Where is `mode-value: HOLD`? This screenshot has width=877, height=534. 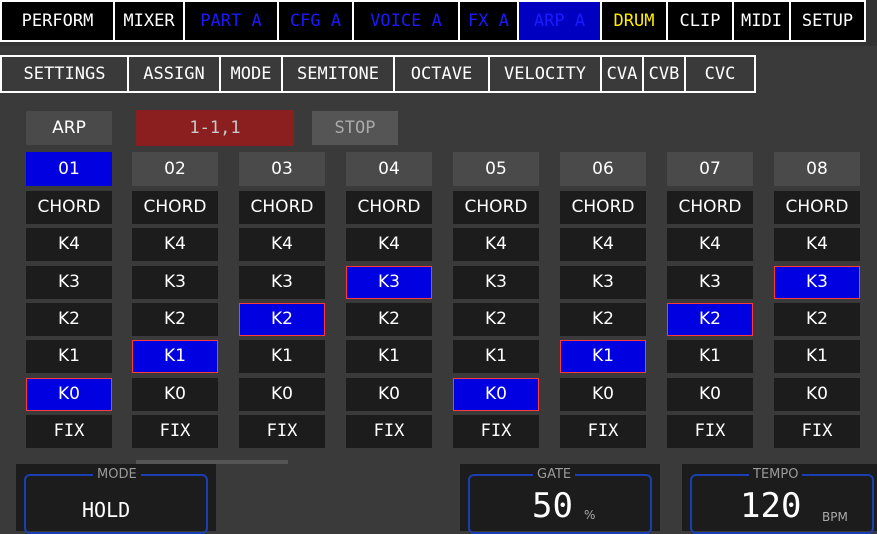 mode-value: HOLD is located at coordinates (106, 510).